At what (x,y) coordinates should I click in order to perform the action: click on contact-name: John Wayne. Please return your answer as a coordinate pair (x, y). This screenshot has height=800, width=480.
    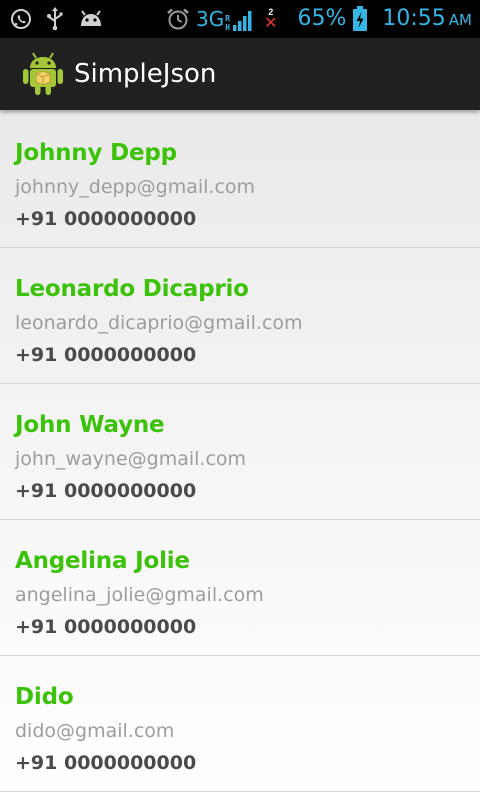
    Looking at the image, I should click on (90, 425).